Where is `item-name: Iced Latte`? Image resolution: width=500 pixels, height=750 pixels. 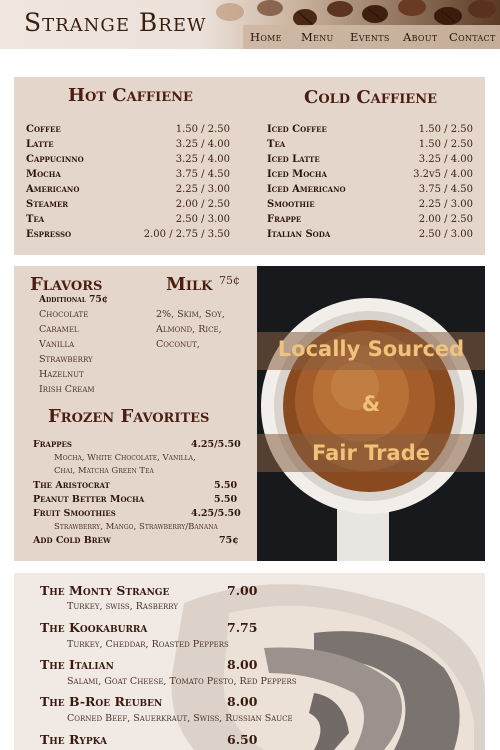 item-name: Iced Latte is located at coordinates (293, 159).